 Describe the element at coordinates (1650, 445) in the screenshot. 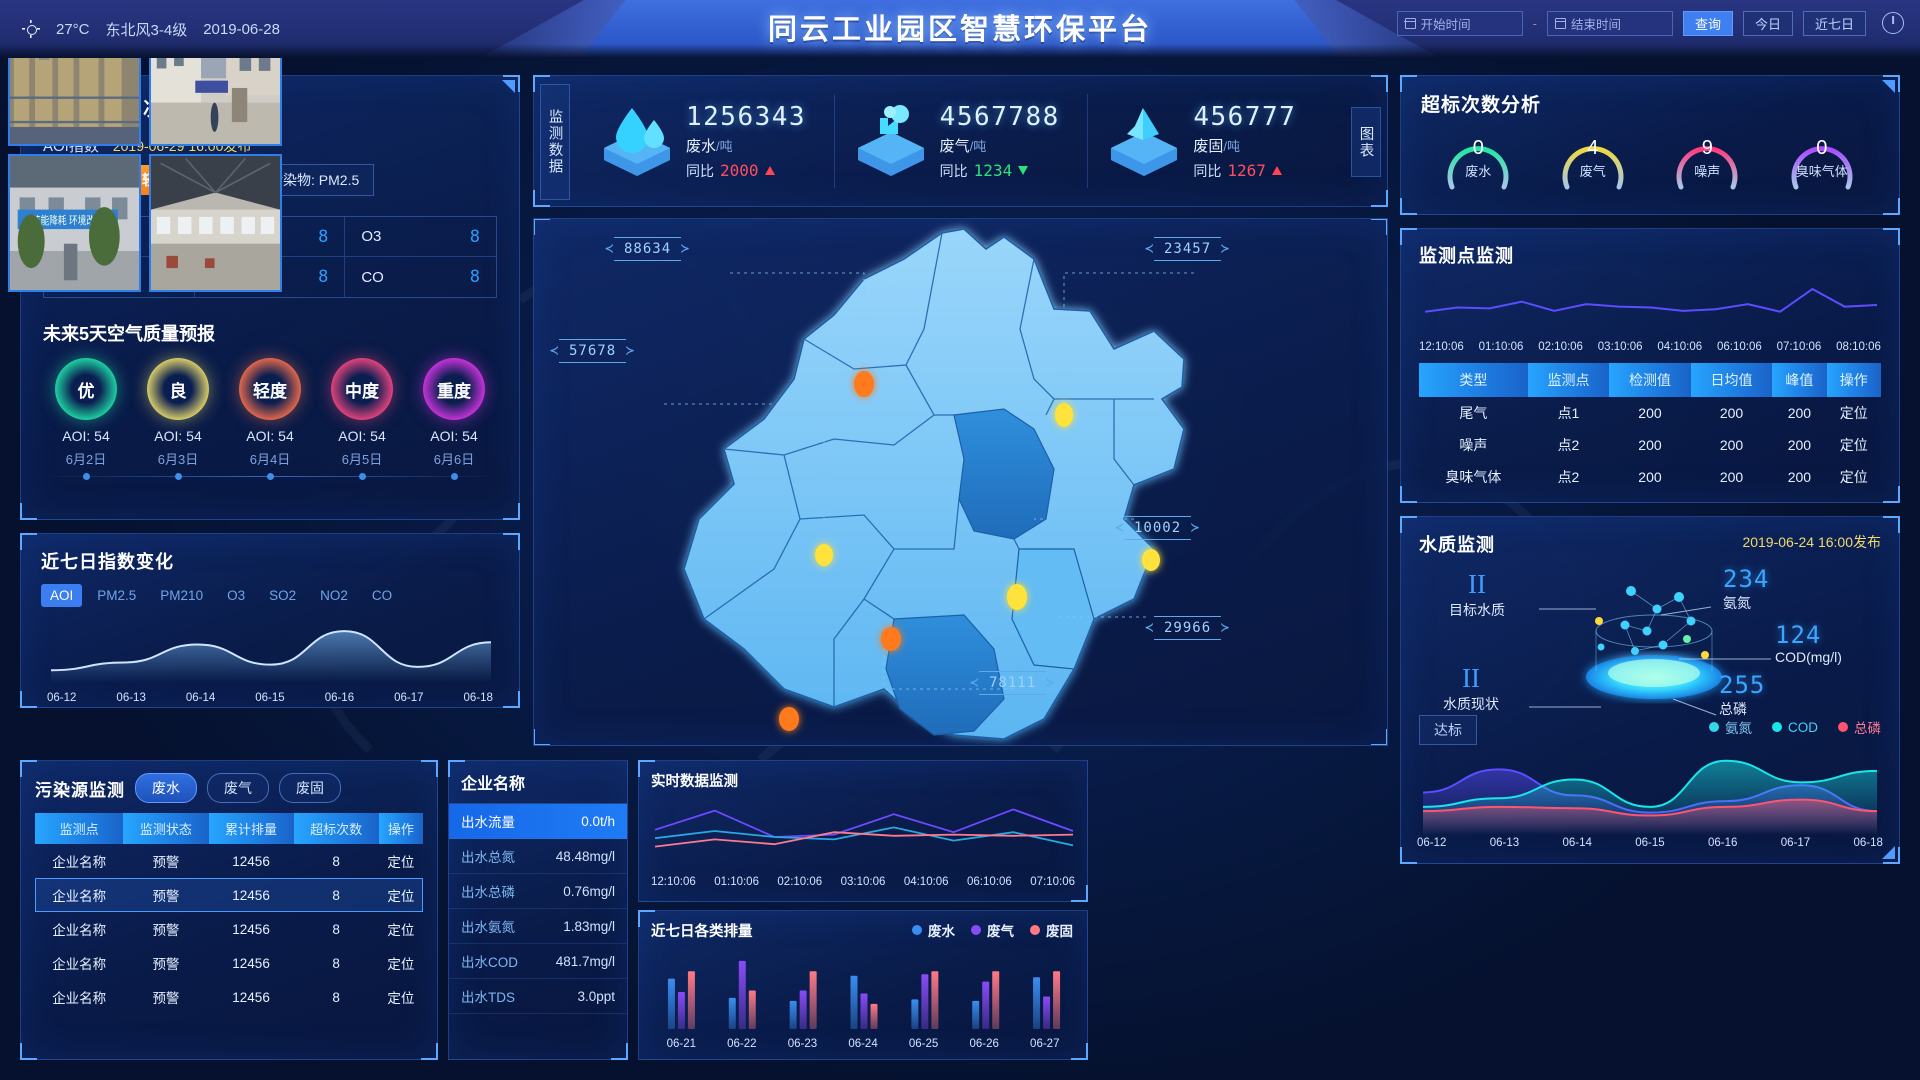

I see `table-row: 噪声 点2 200 200 200 定位` at that location.